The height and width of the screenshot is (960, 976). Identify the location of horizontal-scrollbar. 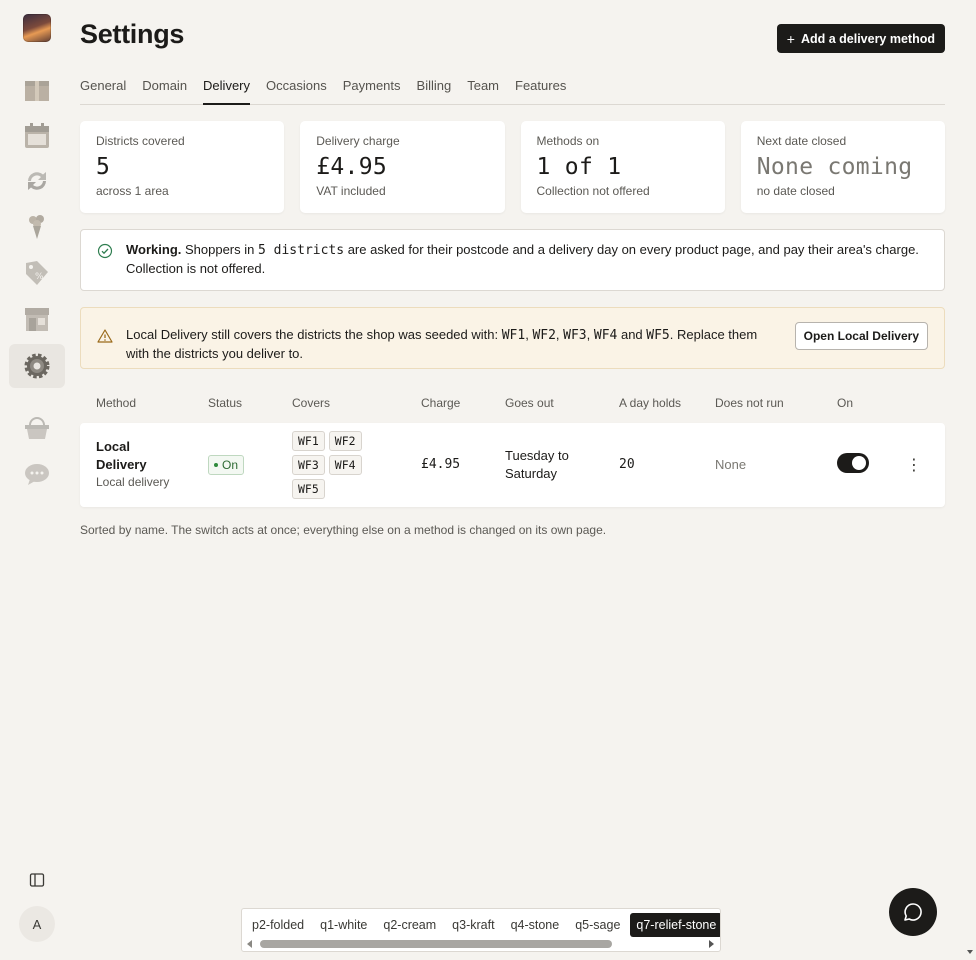
(481, 944).